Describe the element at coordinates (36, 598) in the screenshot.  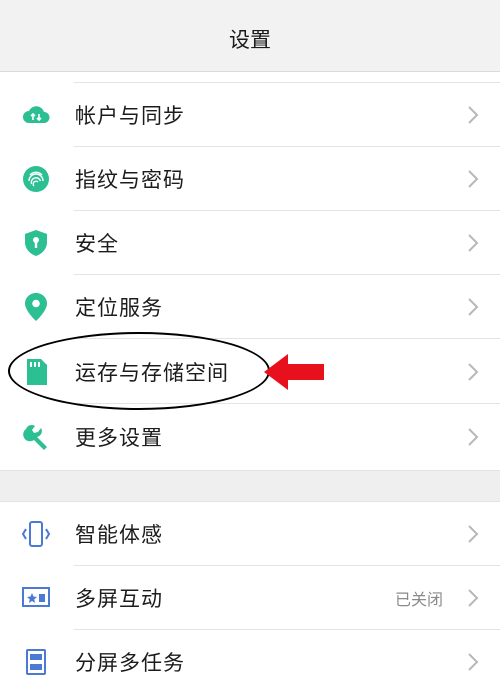
I see `screen-cast-icon` at that location.